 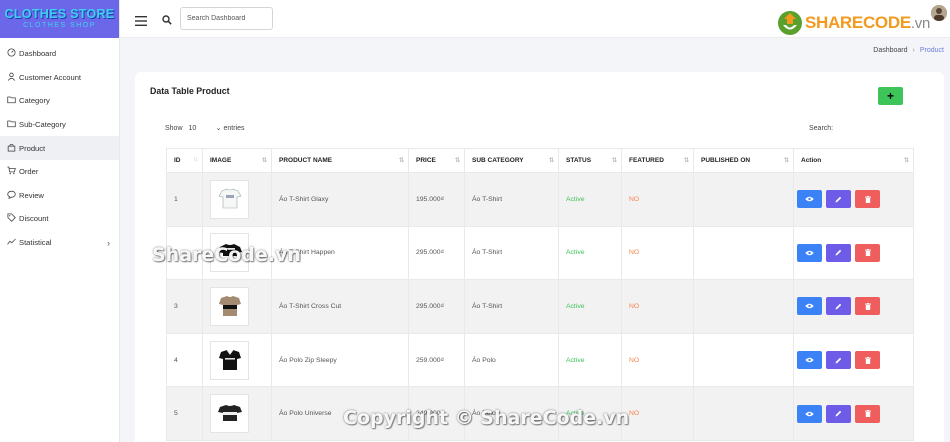 What do you see at coordinates (340, 413) in the screenshot?
I see `cell-product-name: Áo Polo Universe` at bounding box center [340, 413].